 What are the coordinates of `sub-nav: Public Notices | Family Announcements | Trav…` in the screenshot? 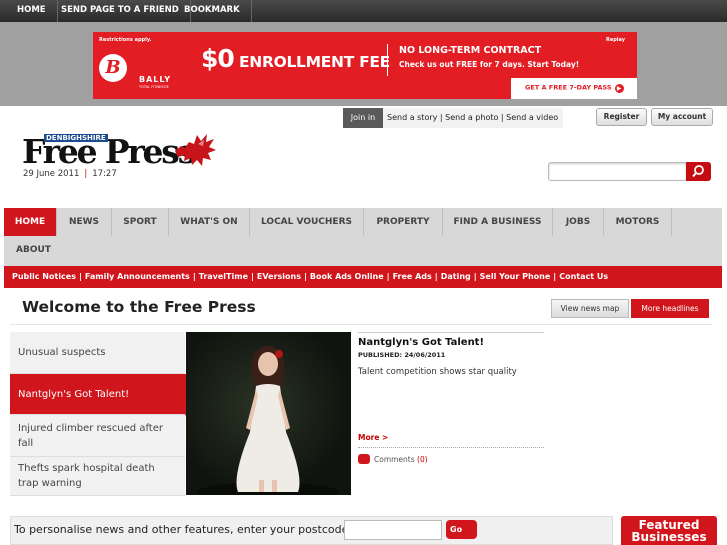 It's located at (363, 277).